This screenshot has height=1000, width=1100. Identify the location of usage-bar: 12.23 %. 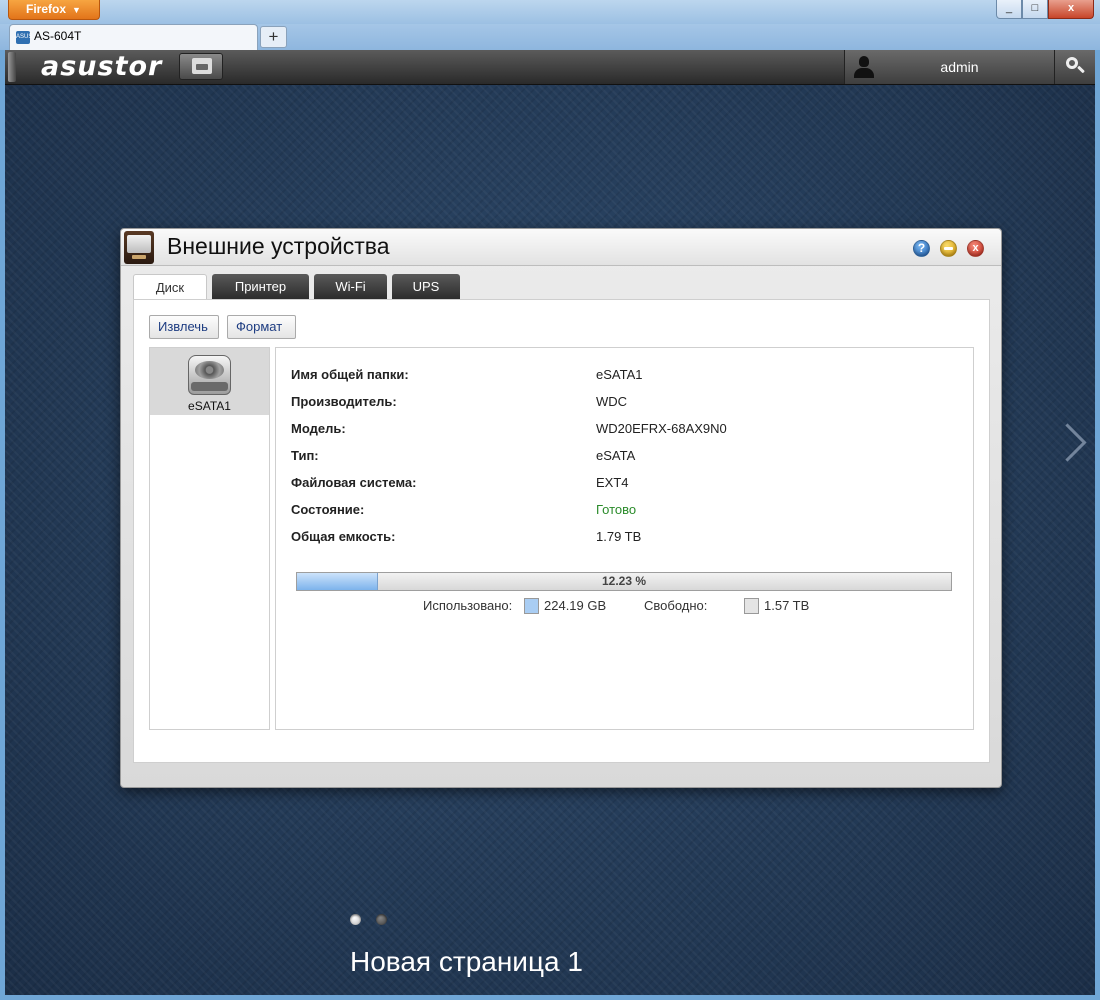
(624, 581).